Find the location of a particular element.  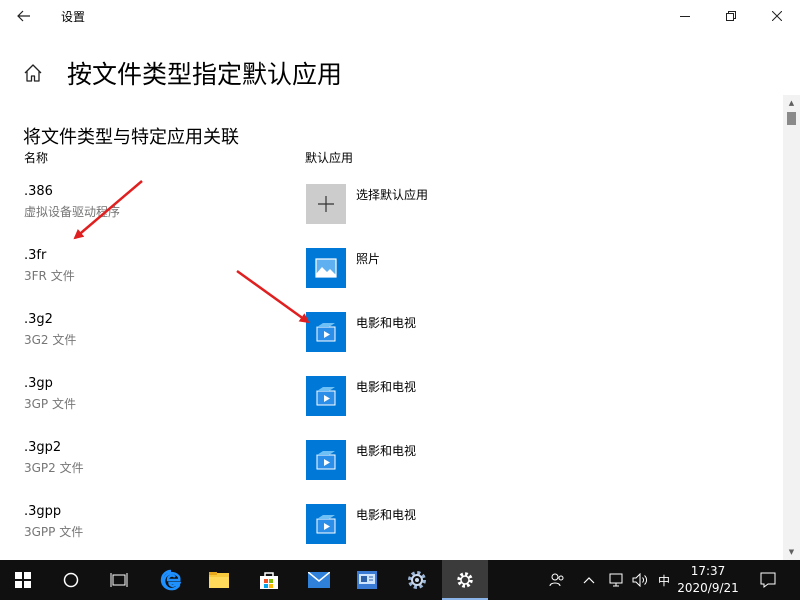

search-button is located at coordinates (71, 580).